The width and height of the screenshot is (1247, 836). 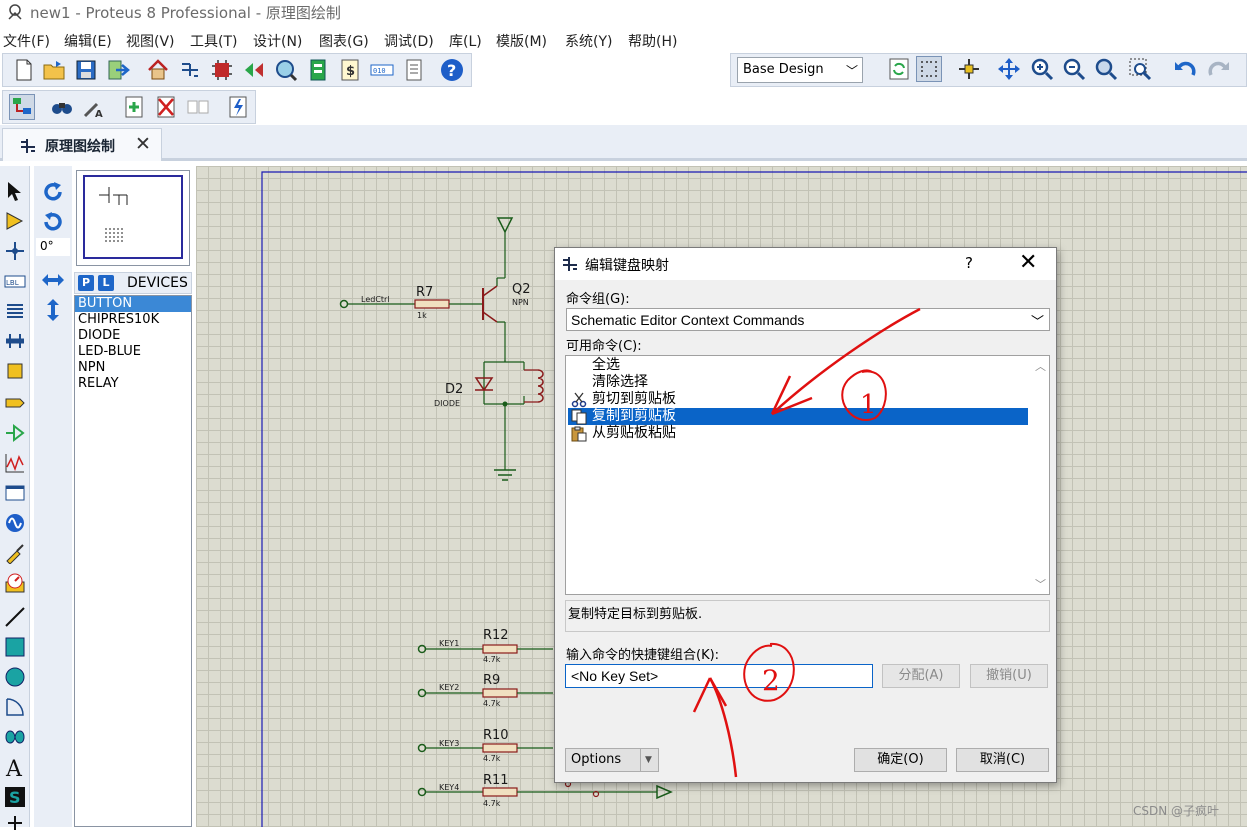 I want to click on notes-icon, so click(x=414, y=70).